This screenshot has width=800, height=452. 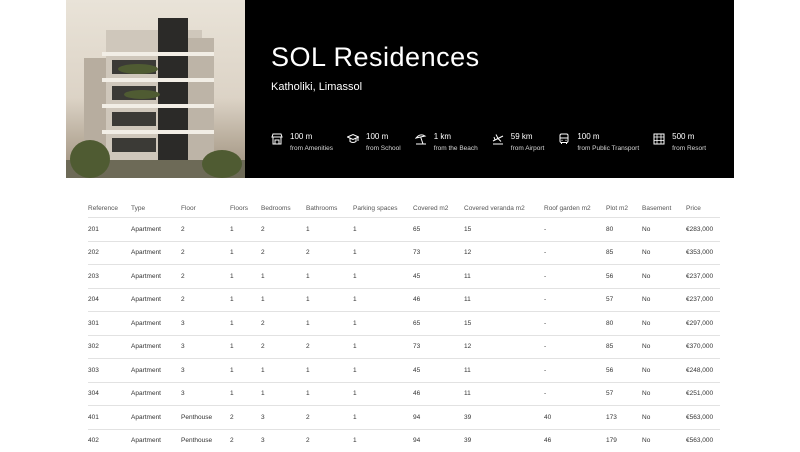 I want to click on table-cell: 12, so click(x=504, y=253).